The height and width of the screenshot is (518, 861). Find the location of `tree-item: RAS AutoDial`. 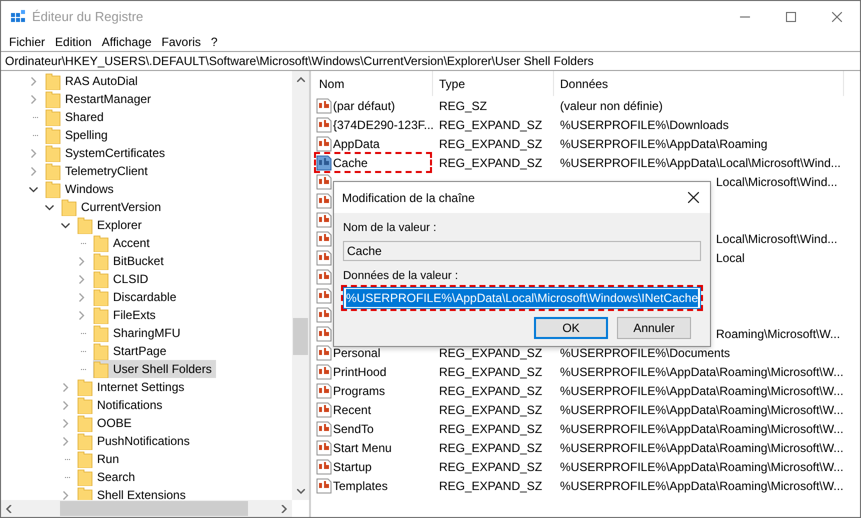

tree-item: RAS AutoDial is located at coordinates (93, 81).